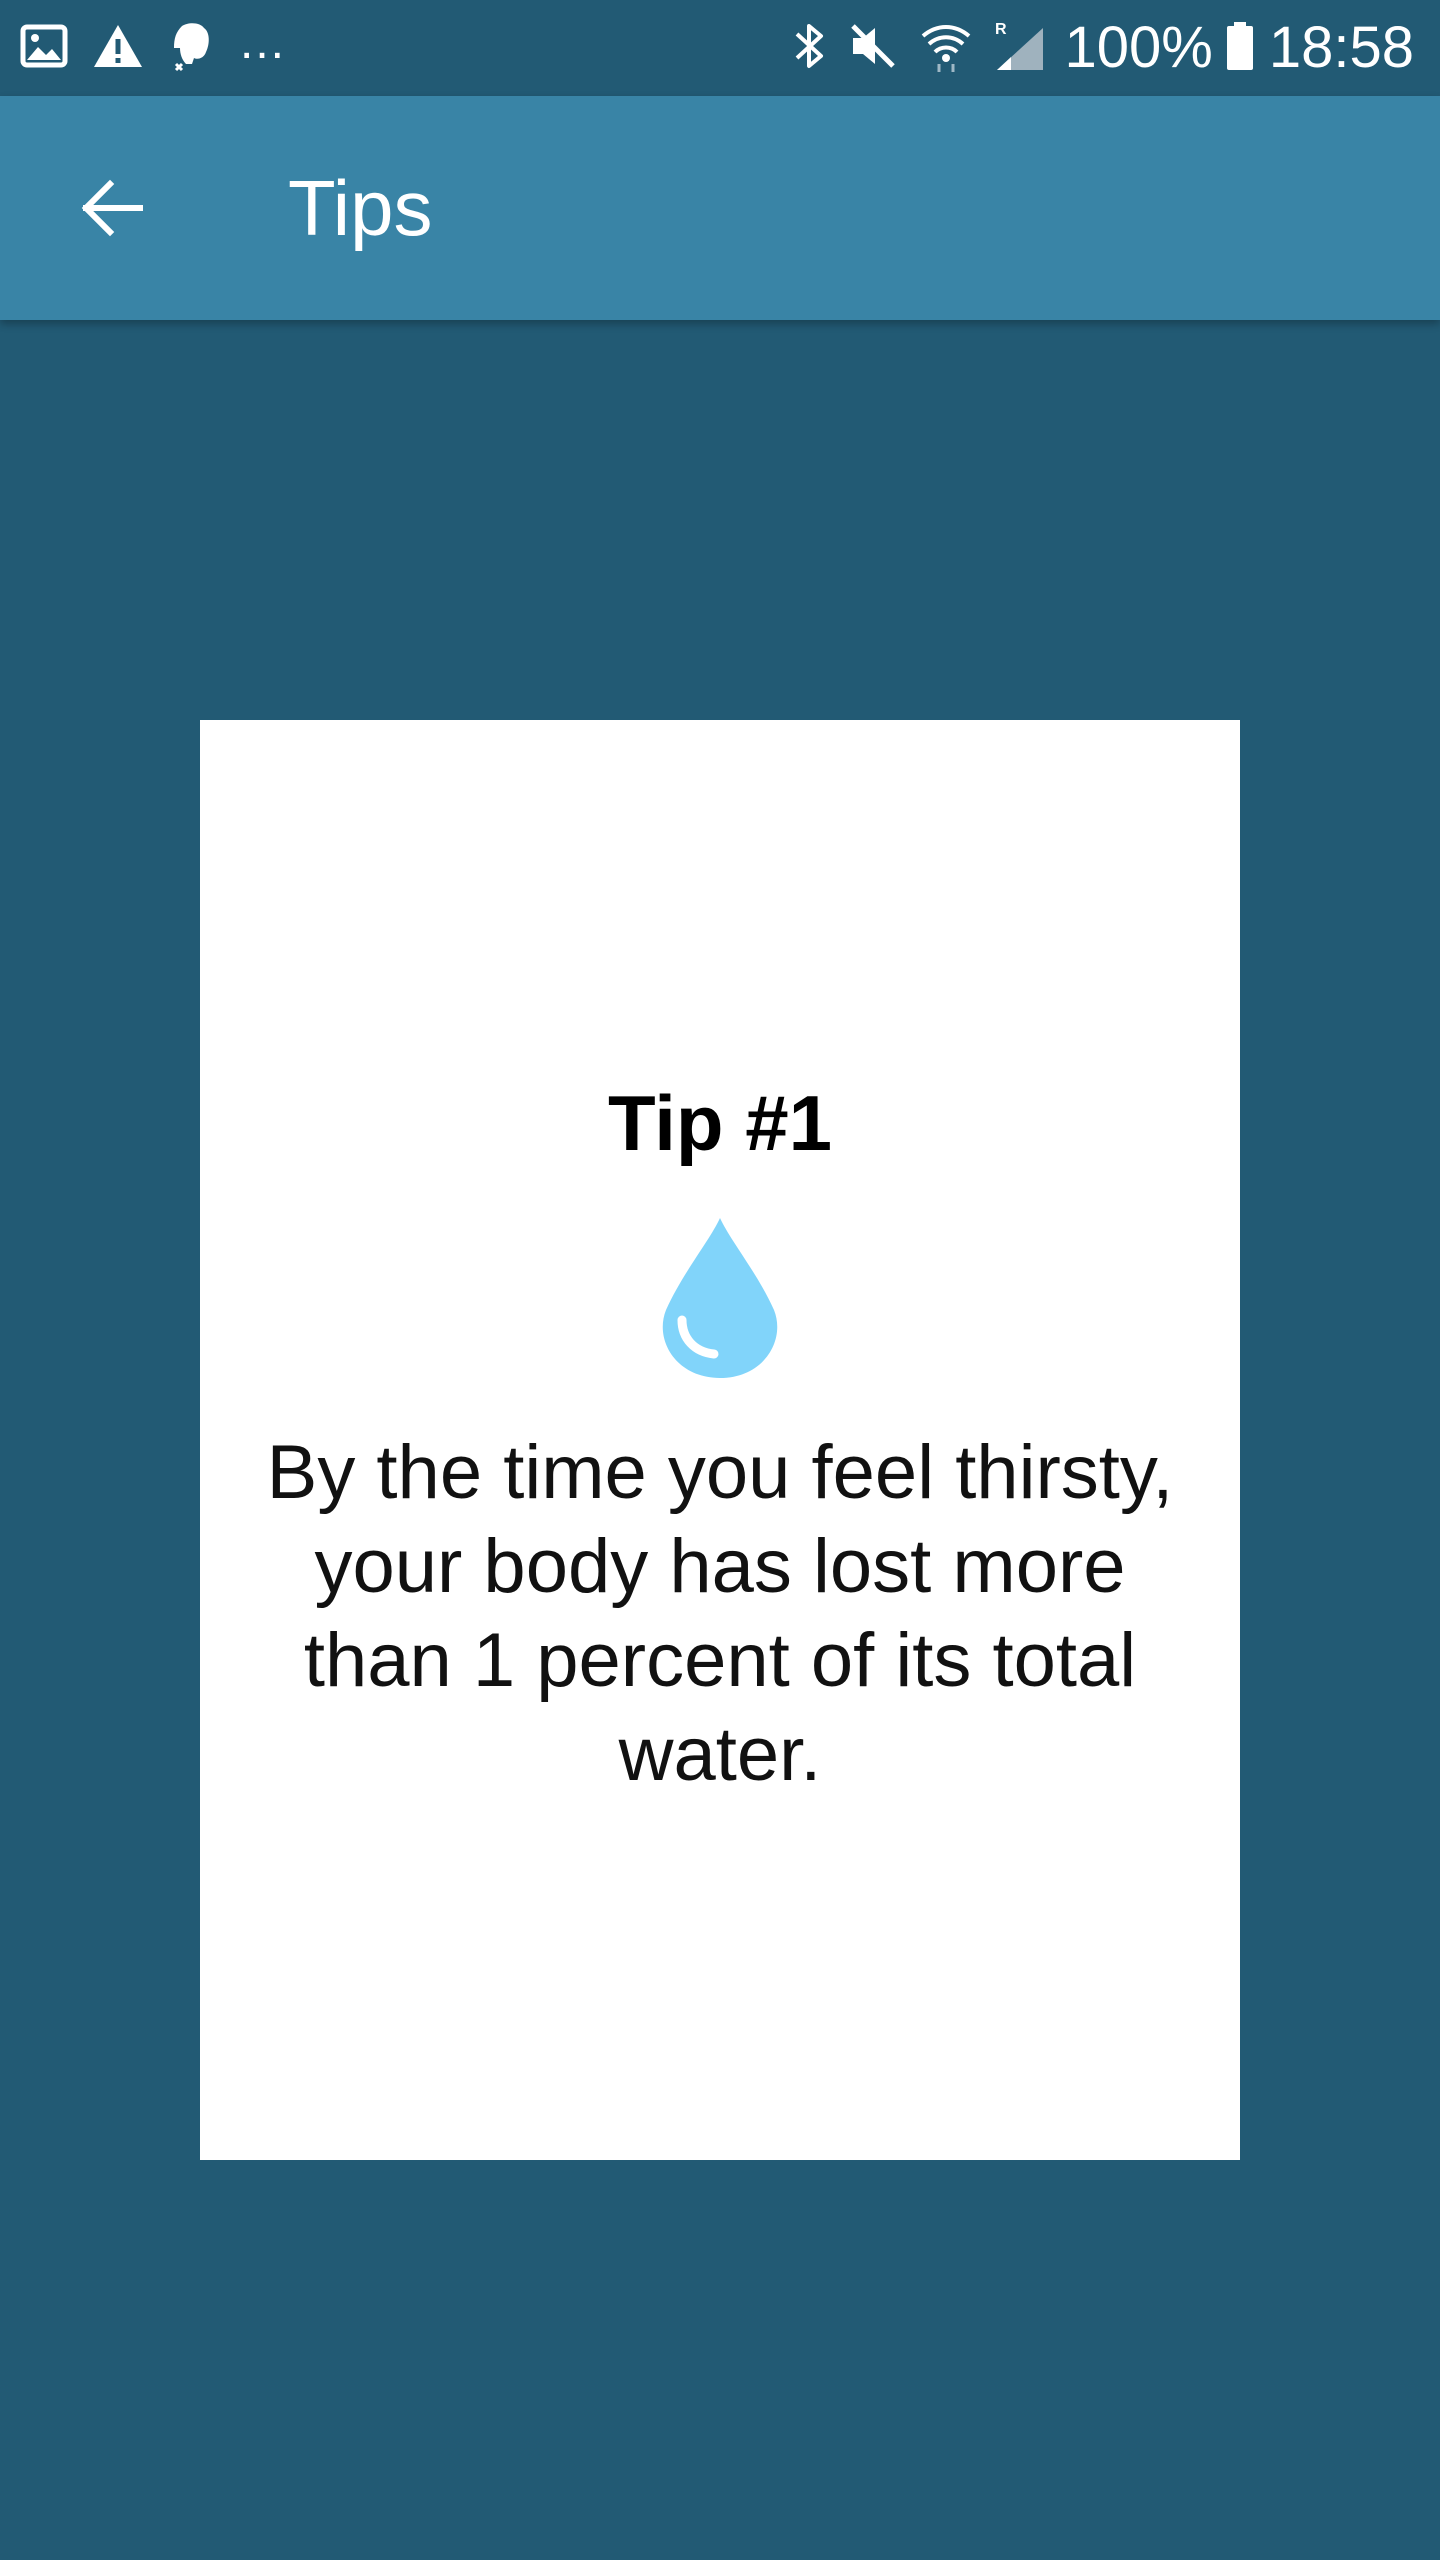 The height and width of the screenshot is (2560, 1440). Describe the element at coordinates (360, 207) in the screenshot. I see `page-title: Tips` at that location.